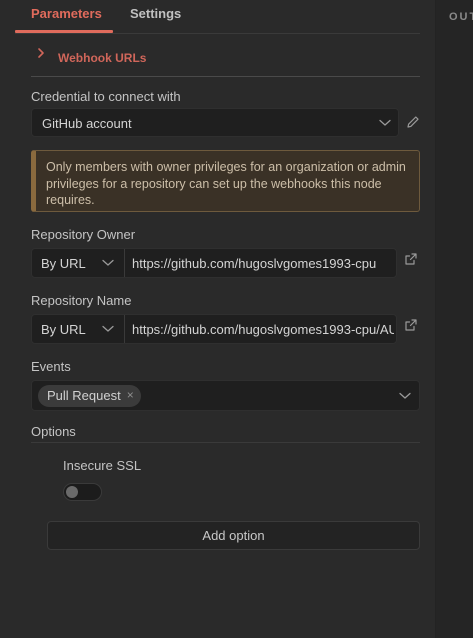  Describe the element at coordinates (461, 17) in the screenshot. I see `output-panel-label: OUT` at that location.